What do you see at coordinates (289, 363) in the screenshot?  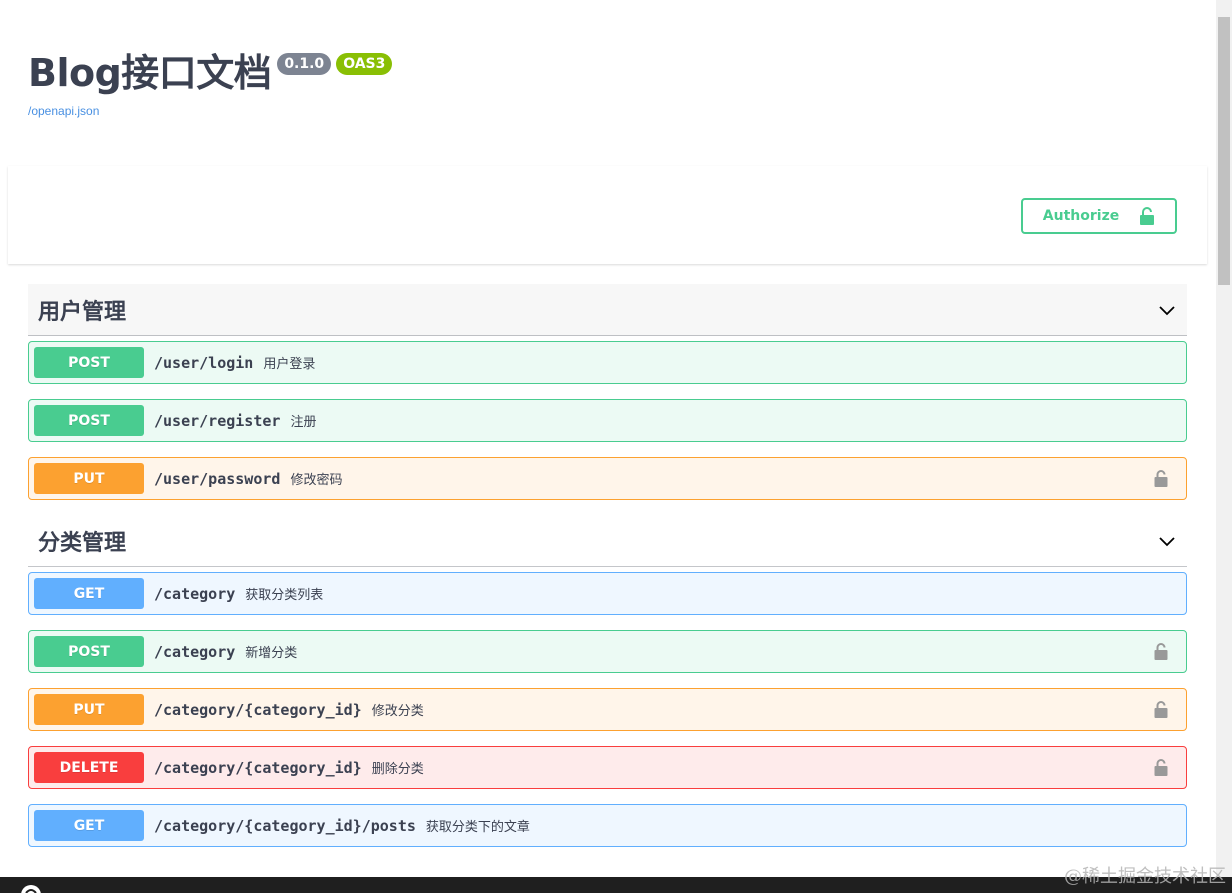 I see `operation-summary: 用户登录` at bounding box center [289, 363].